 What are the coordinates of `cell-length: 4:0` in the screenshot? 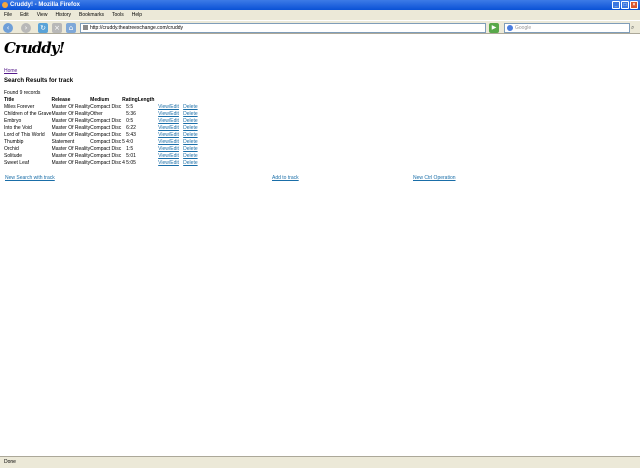 It's located at (130, 141).